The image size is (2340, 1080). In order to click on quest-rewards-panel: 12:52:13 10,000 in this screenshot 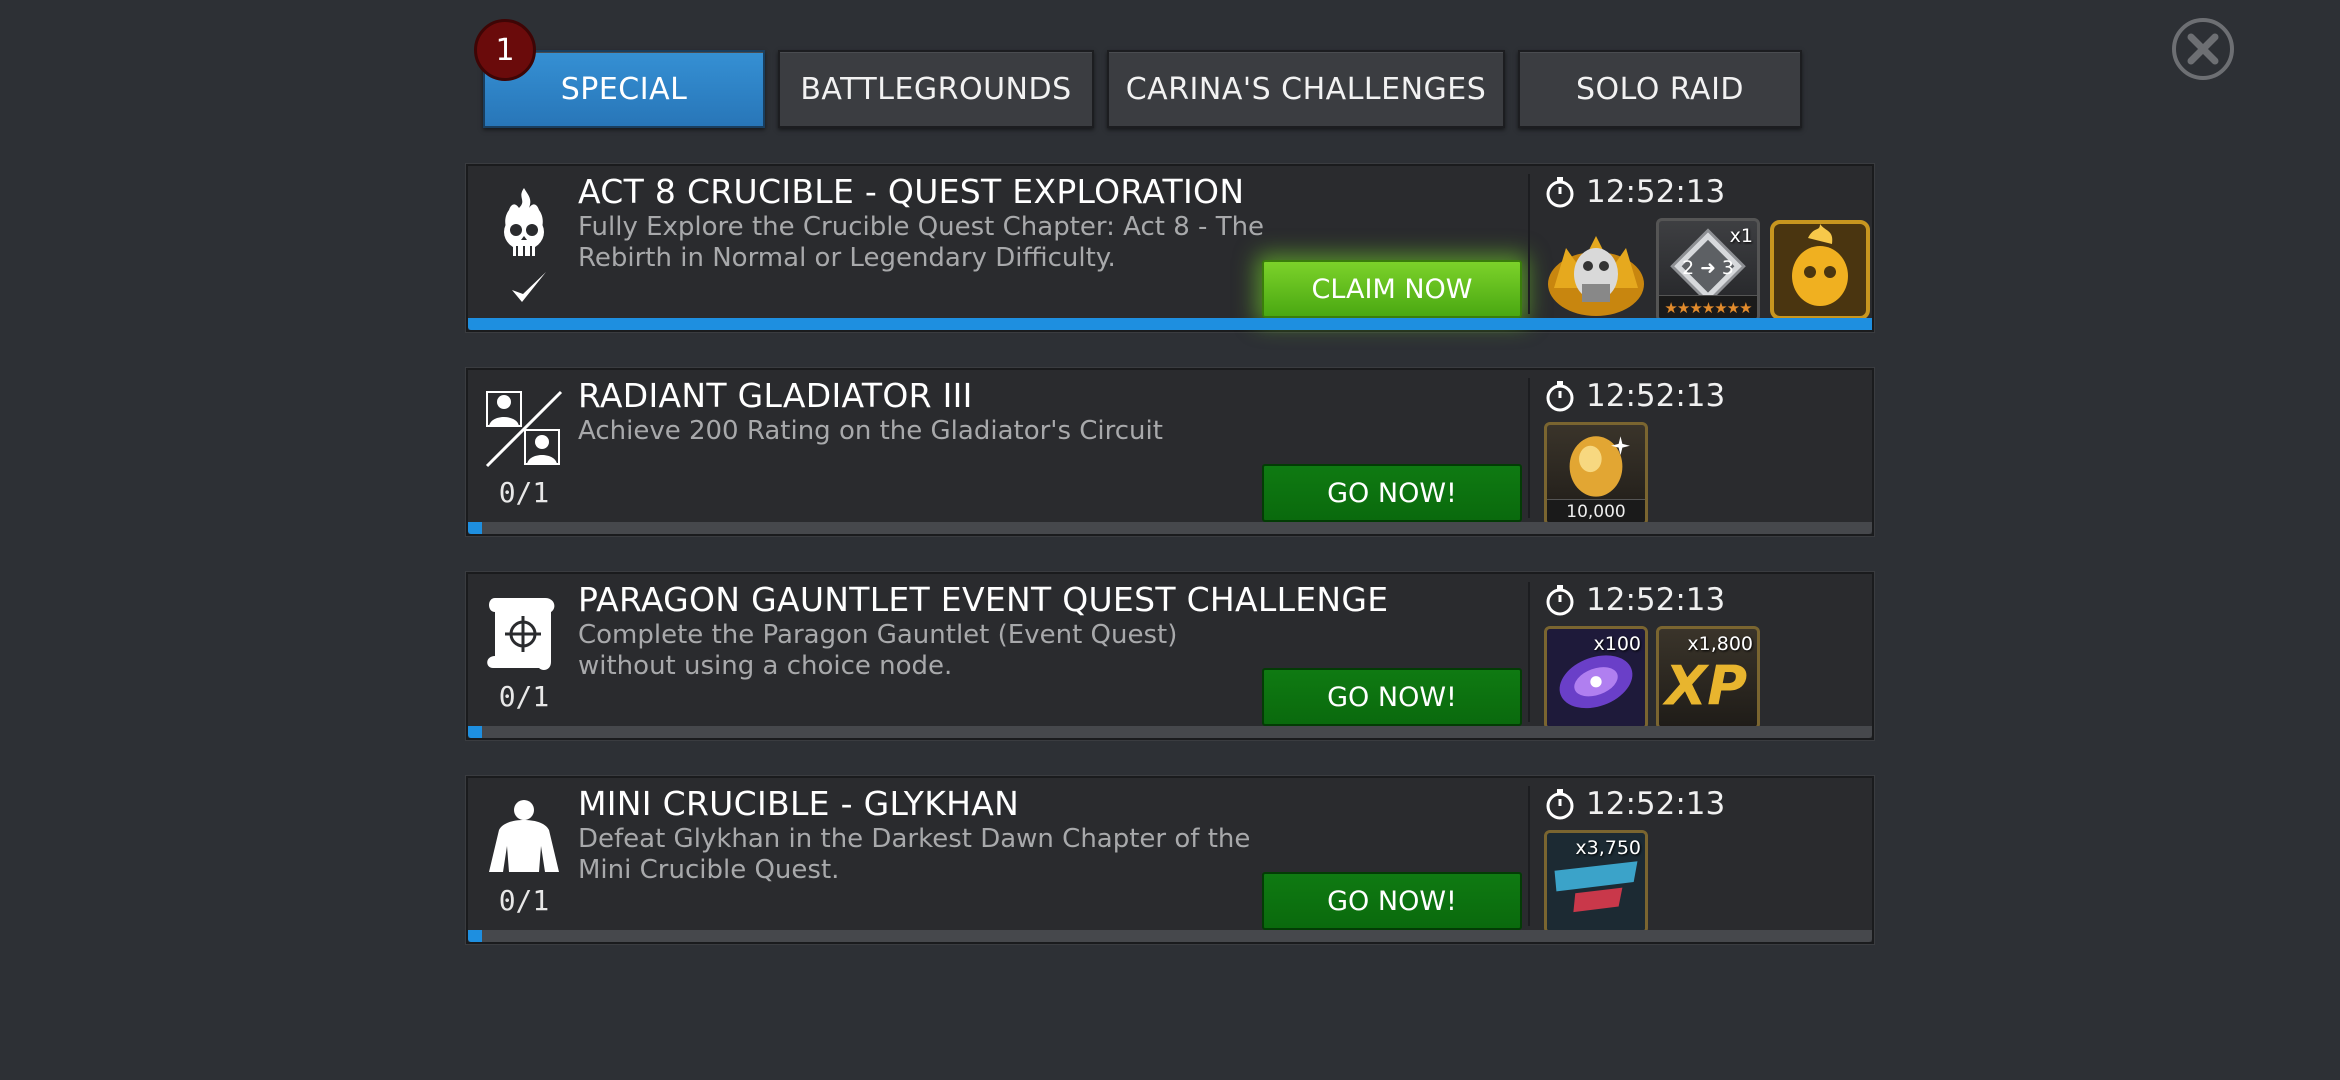, I will do `click(1702, 452)`.